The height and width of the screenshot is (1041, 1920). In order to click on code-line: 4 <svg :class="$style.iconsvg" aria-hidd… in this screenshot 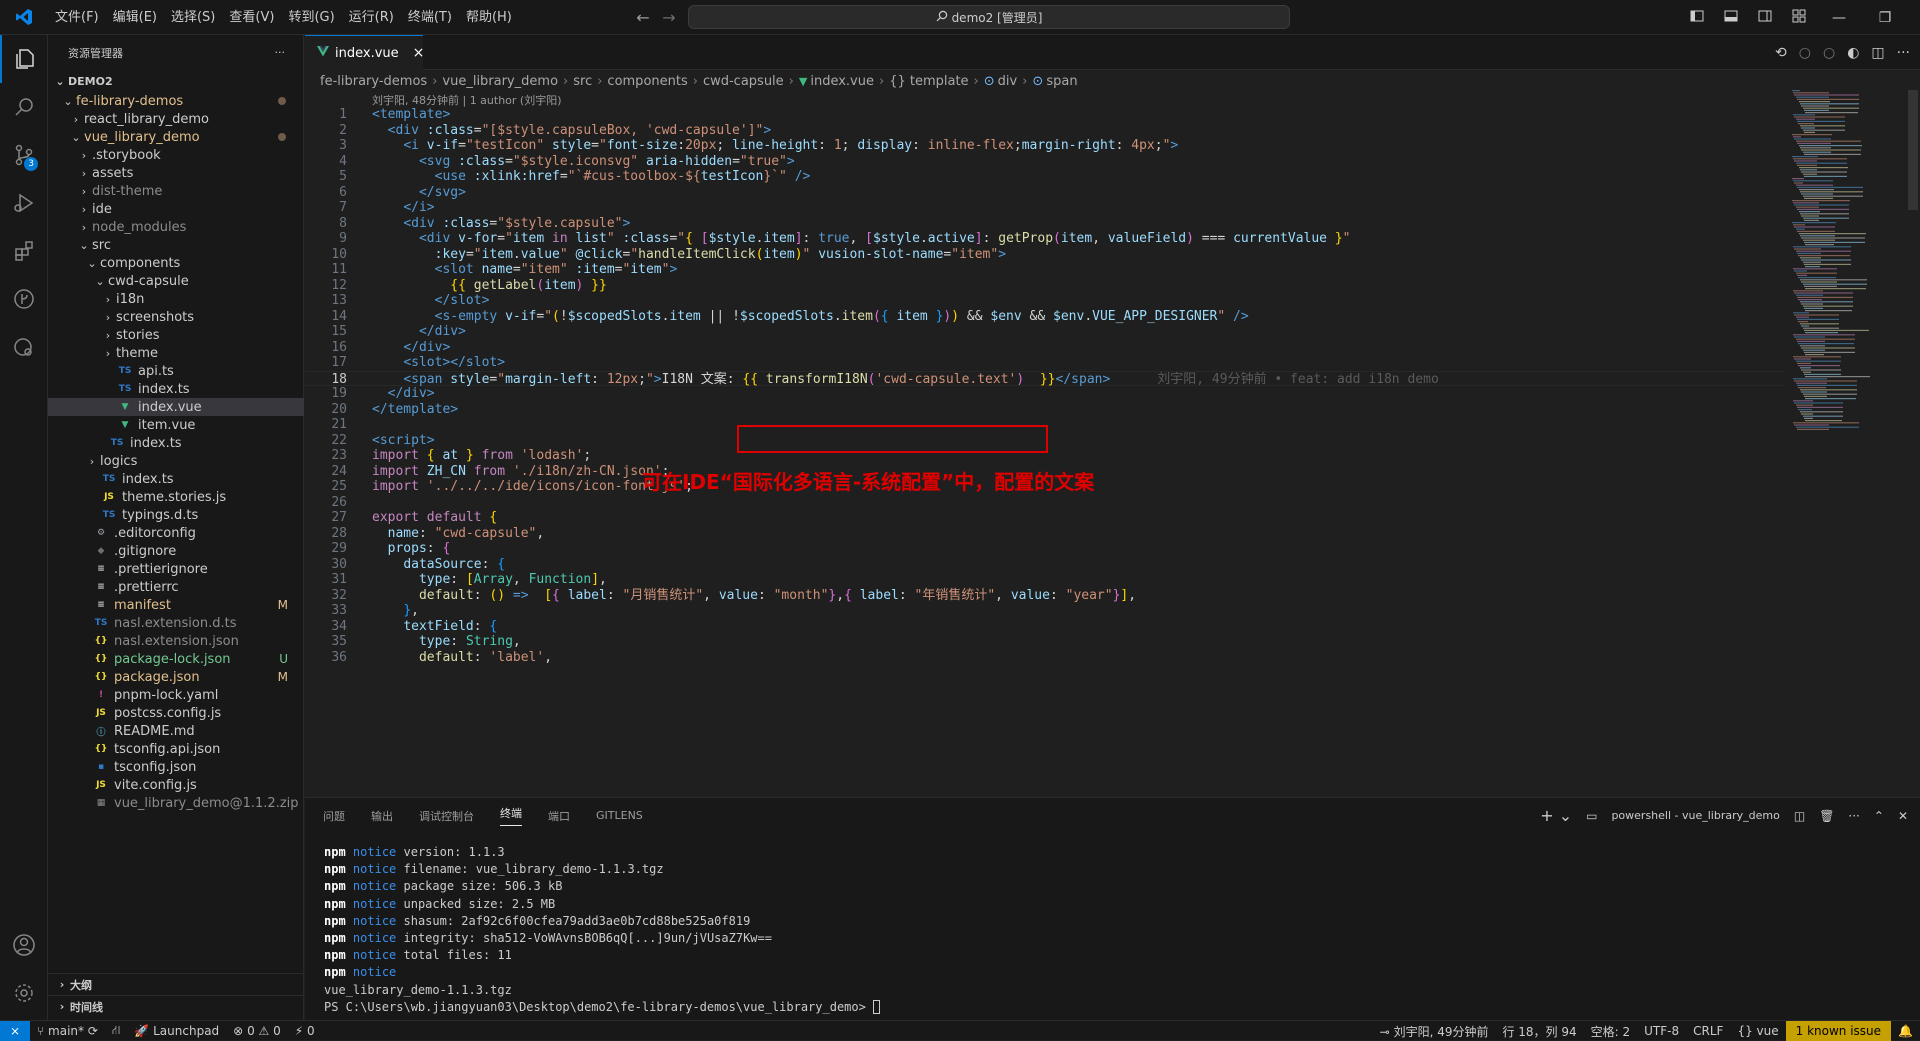, I will do `click(1045, 162)`.